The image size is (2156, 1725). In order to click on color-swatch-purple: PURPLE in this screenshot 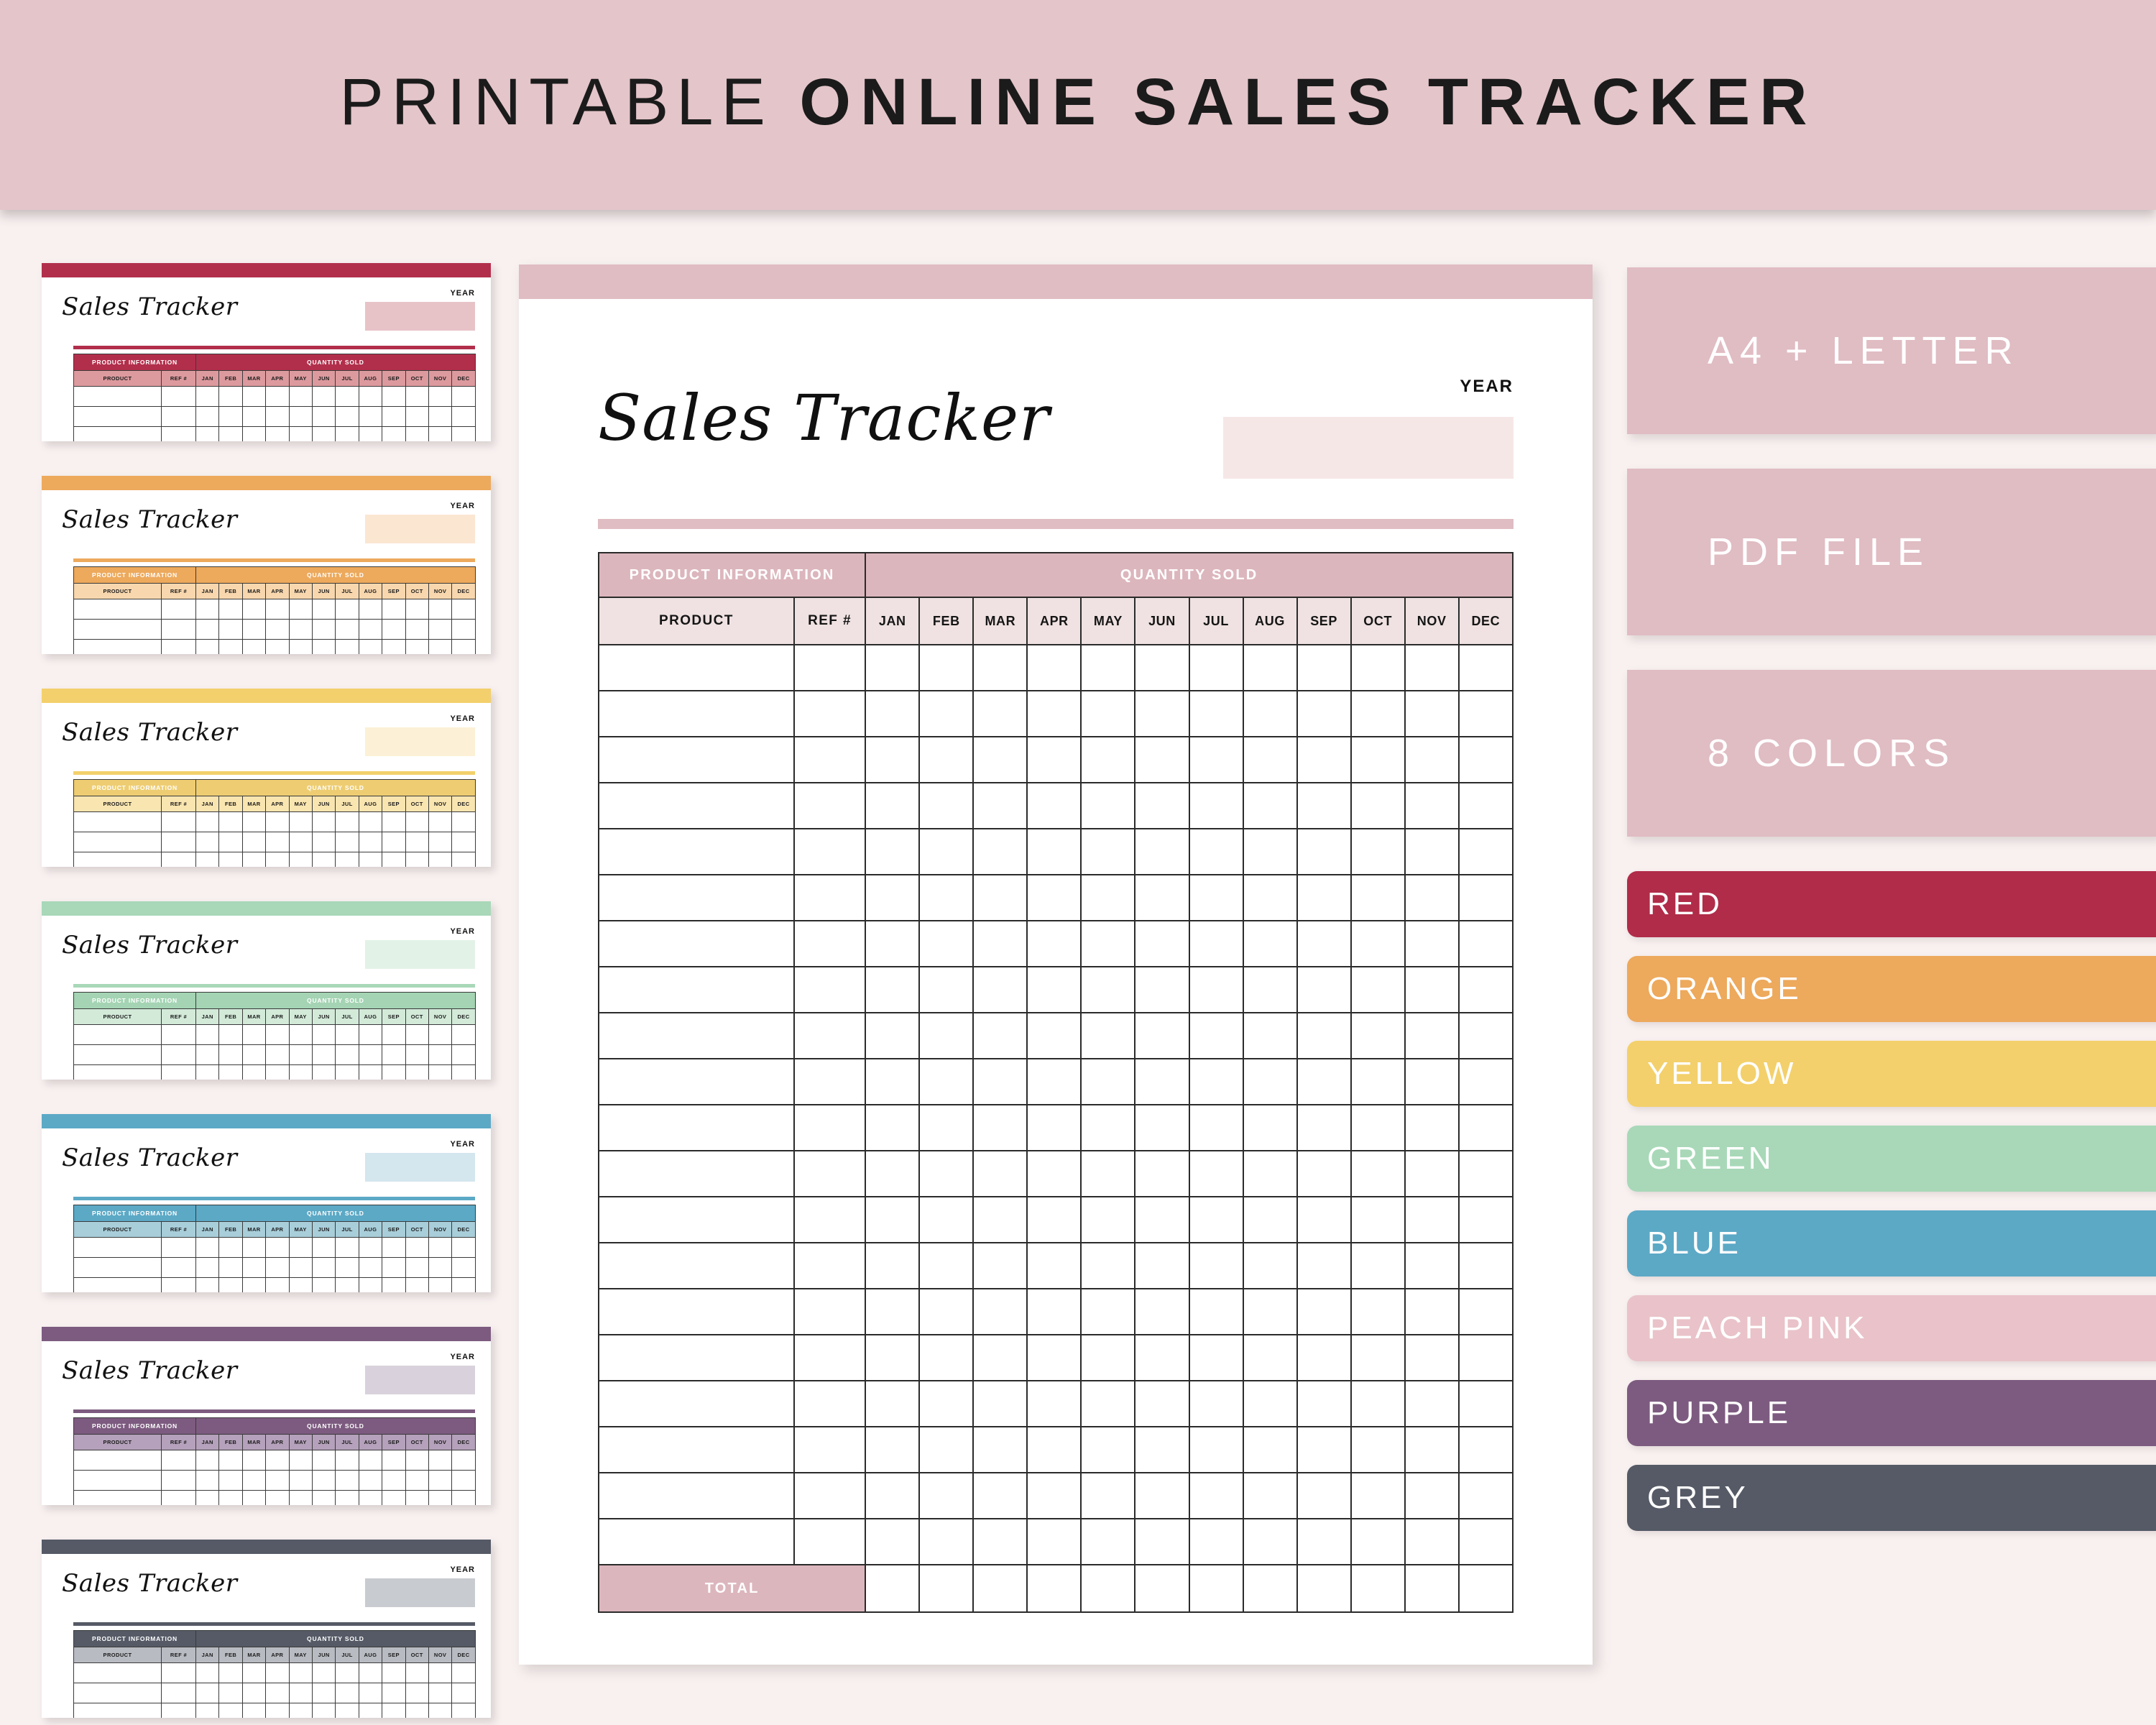, I will do `click(1891, 1413)`.